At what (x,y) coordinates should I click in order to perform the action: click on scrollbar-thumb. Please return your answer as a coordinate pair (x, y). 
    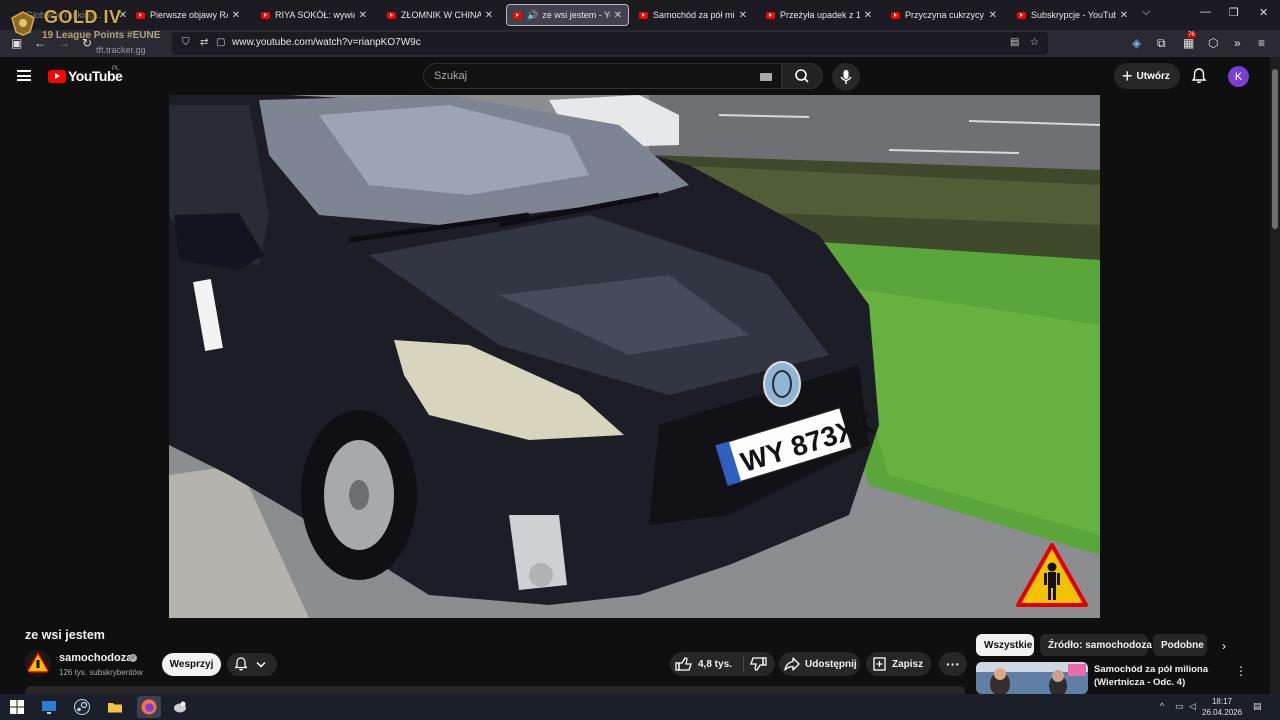
    Looking at the image, I should click on (1275, 149).